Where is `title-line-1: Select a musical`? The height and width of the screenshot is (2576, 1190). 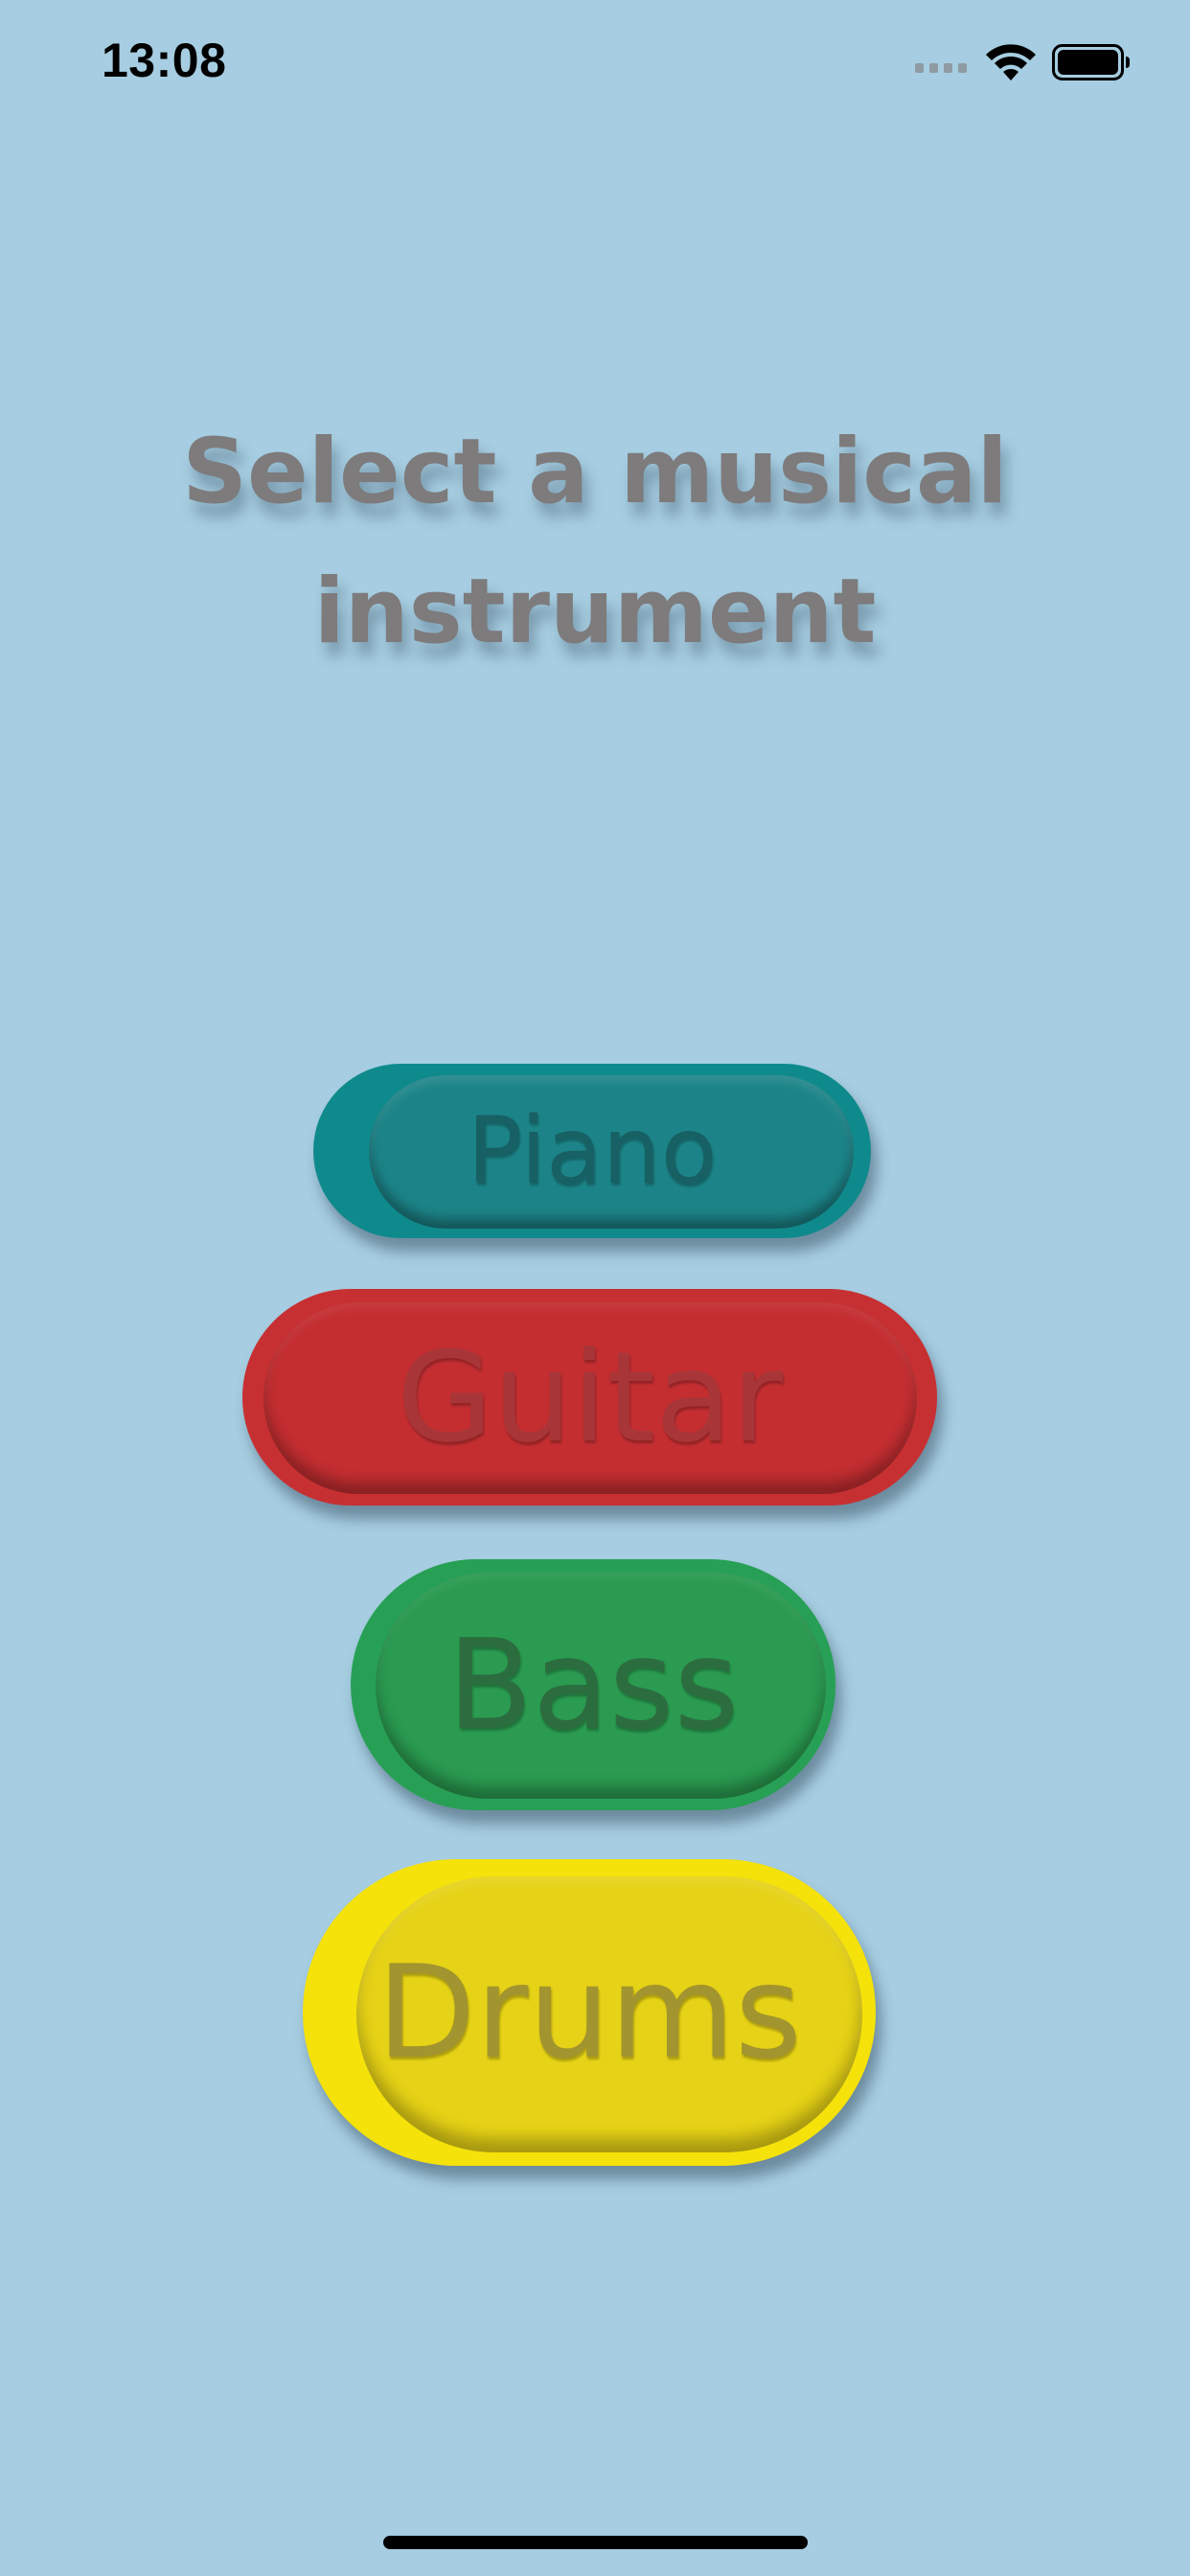
title-line-1: Select a musical is located at coordinates (595, 472).